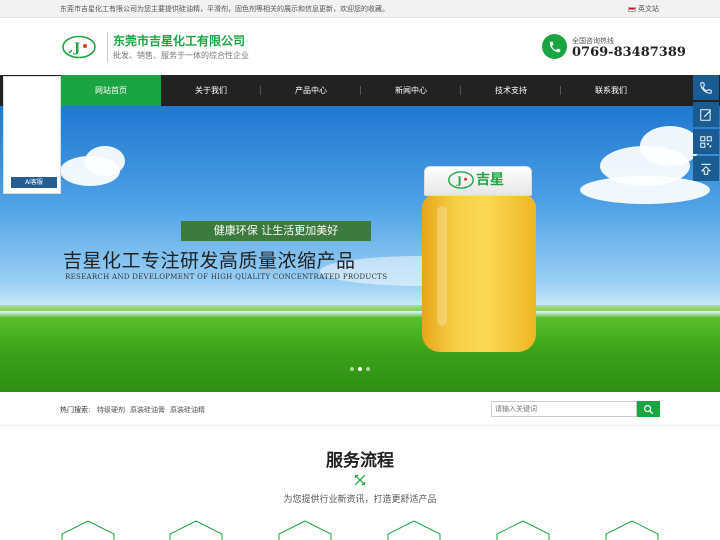 This screenshot has height=540, width=720. I want to click on header-divider, so click(107, 47).